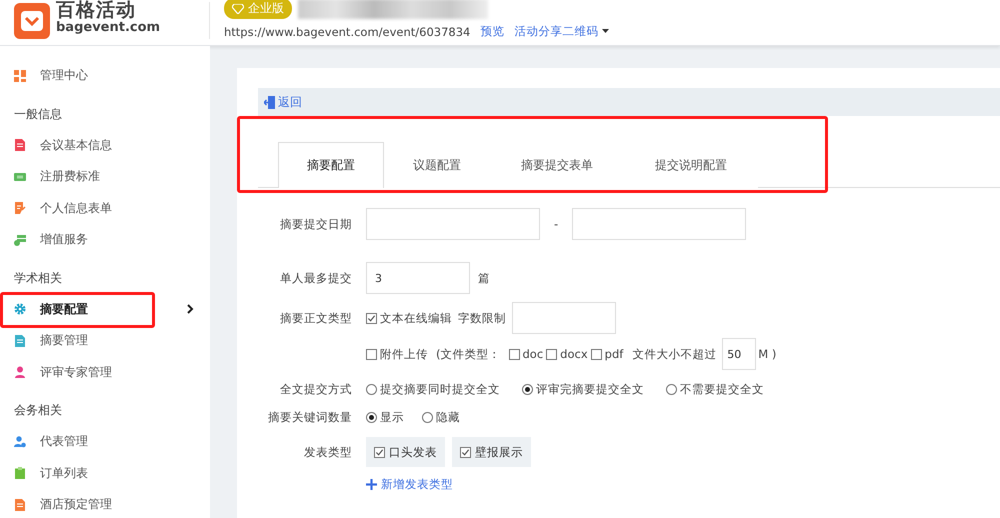  I want to click on attachment-option: 附件上传, so click(397, 354).